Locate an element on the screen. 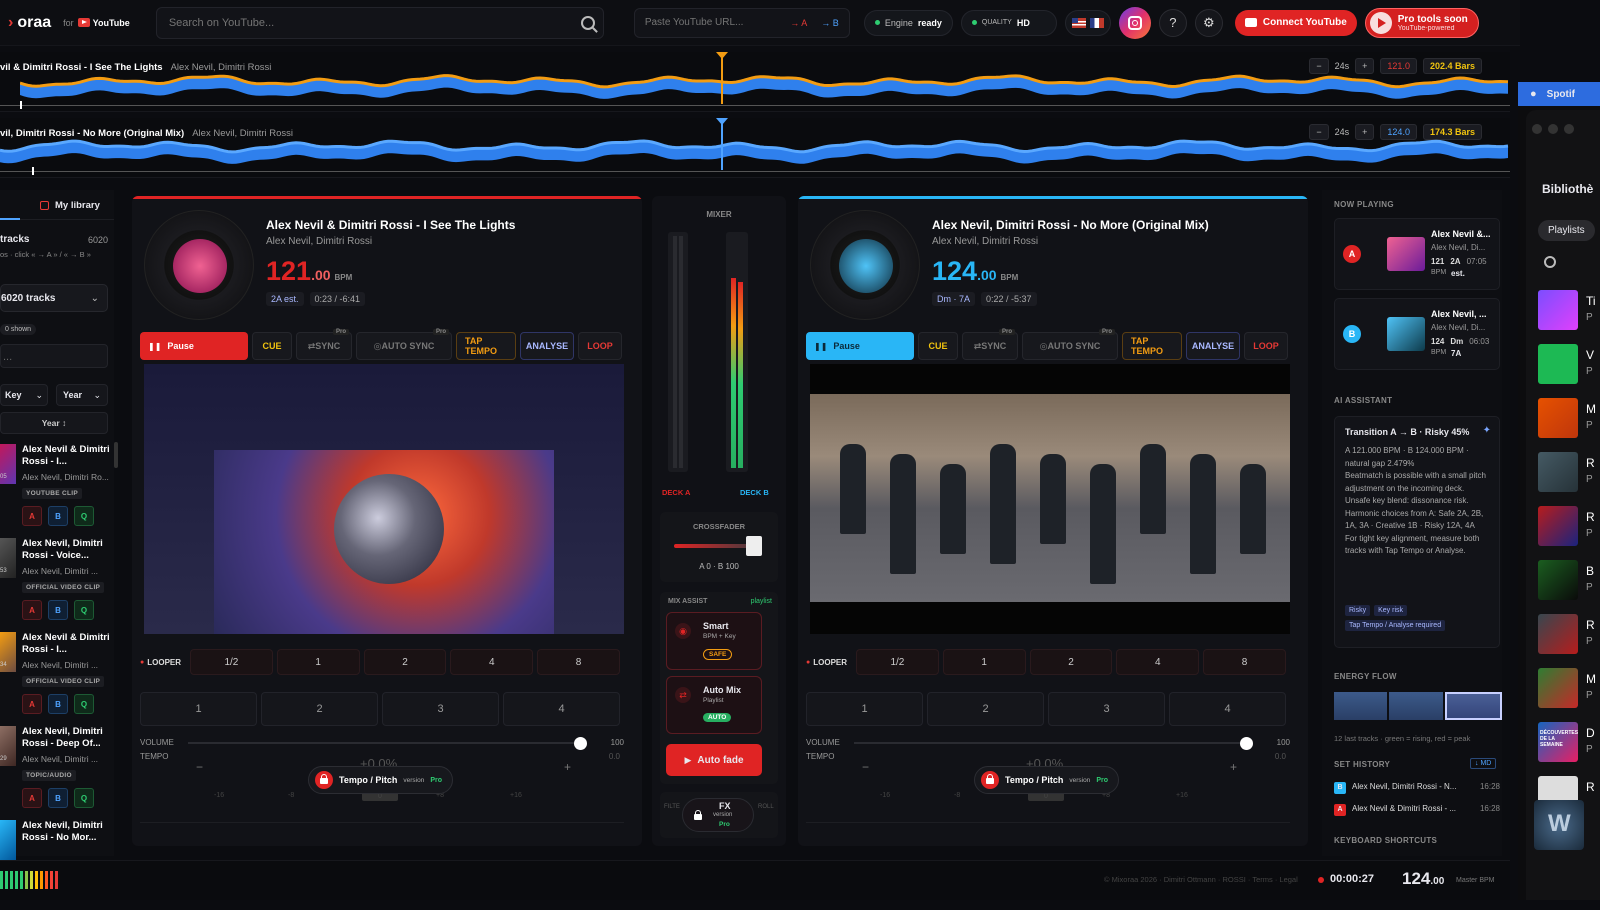 The height and width of the screenshot is (910, 1600). zoom-out-button: − is located at coordinates (1319, 66).